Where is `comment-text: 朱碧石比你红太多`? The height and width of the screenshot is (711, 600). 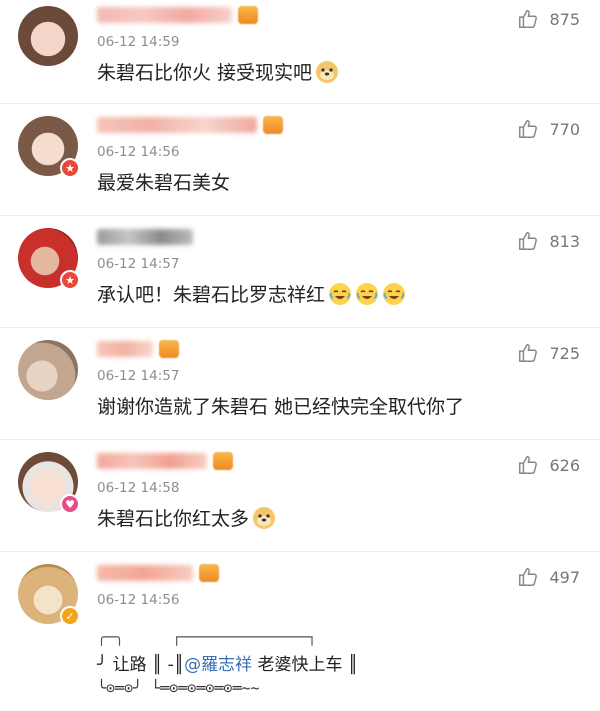
comment-text: 朱碧石比你红太多 is located at coordinates (186, 517).